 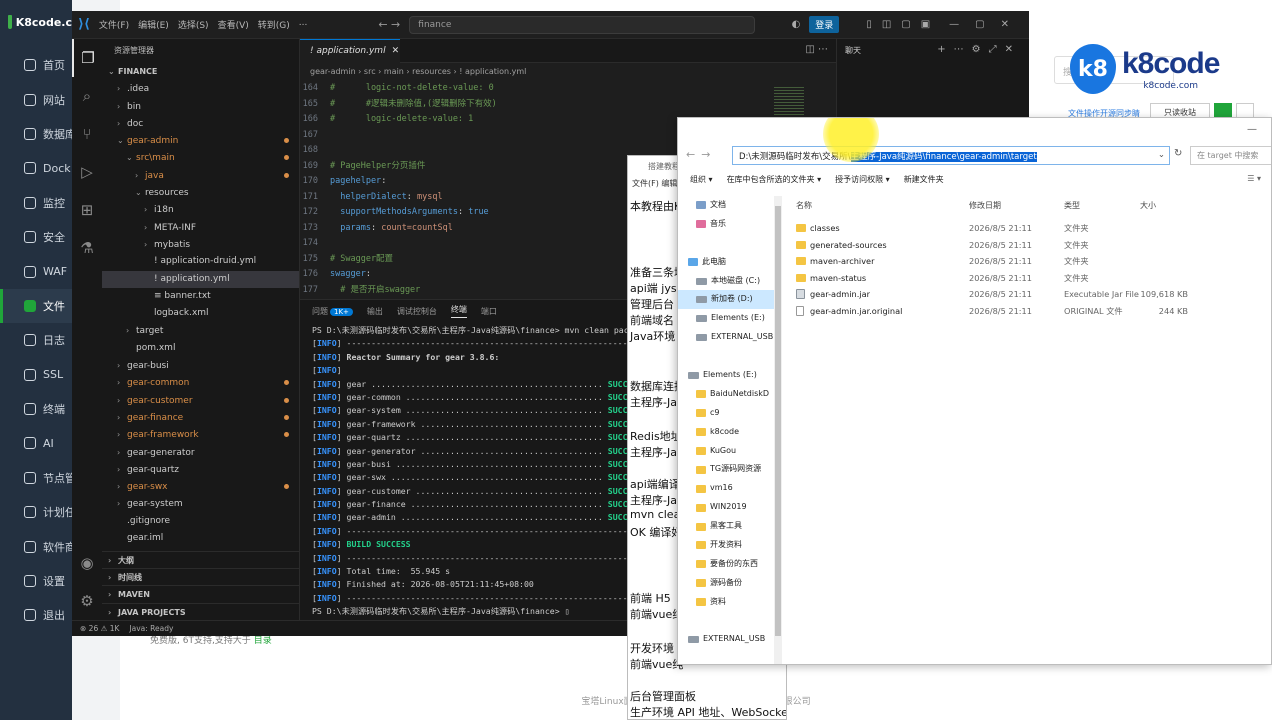 What do you see at coordinates (36, 512) in the screenshot?
I see `bt-nav-item: 计划任` at bounding box center [36, 512].